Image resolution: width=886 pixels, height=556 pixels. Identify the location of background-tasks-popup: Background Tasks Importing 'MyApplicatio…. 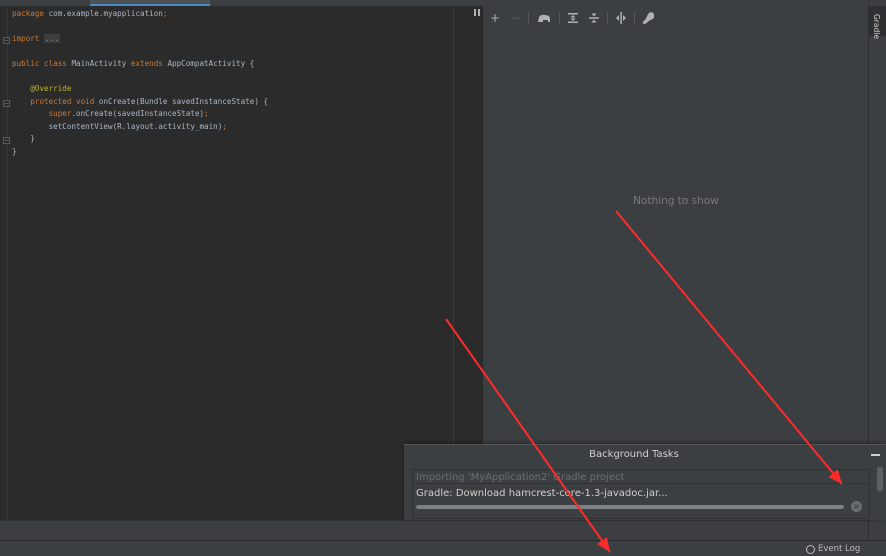
(645, 482).